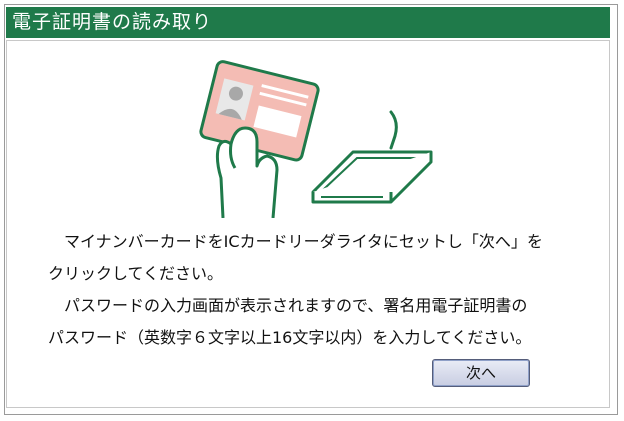 This screenshot has width=624, height=421. I want to click on instruction-line: パスワードの入力画面が表示されますので、署名用電子証明書の, so click(288, 305).